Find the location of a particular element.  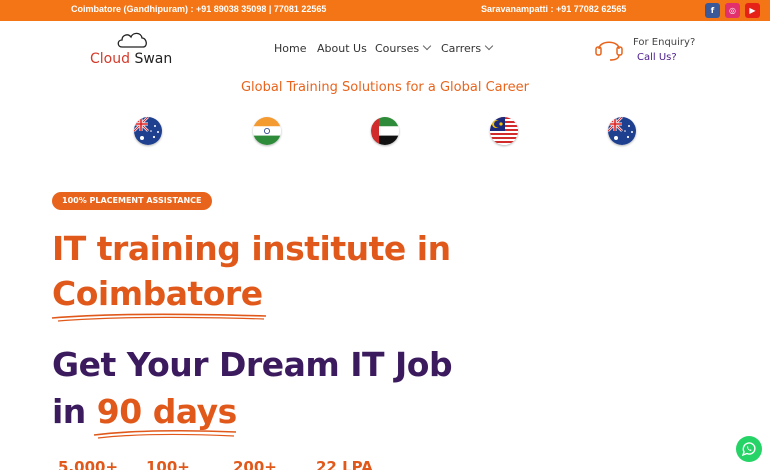

logo-word-cloud: Cloud is located at coordinates (110, 59).